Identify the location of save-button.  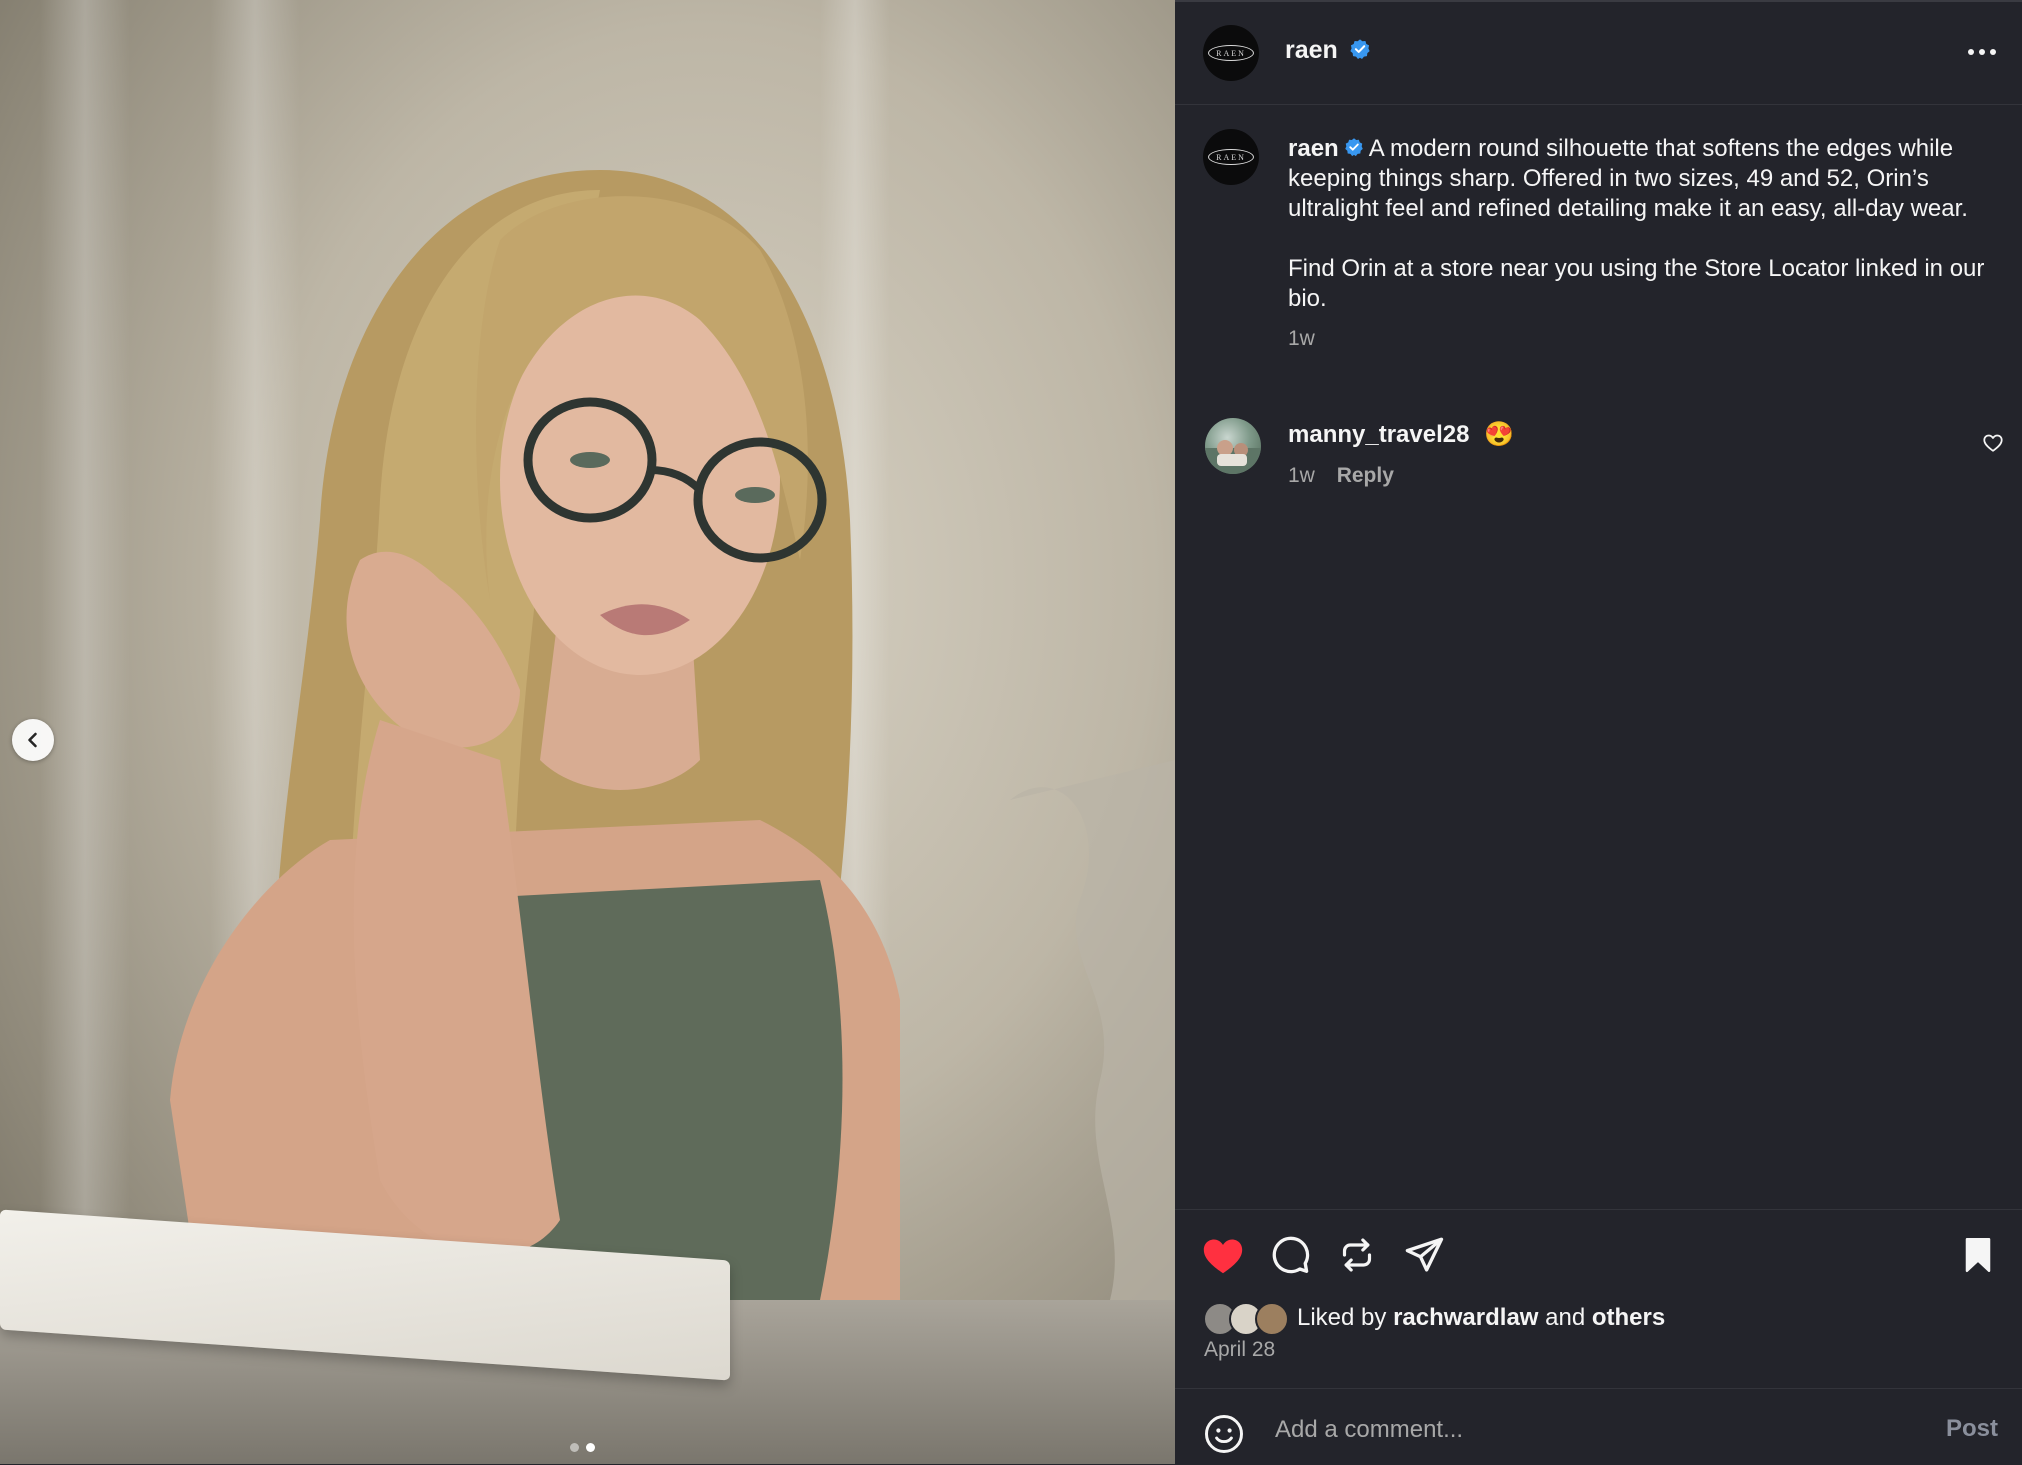
(1978, 1257).